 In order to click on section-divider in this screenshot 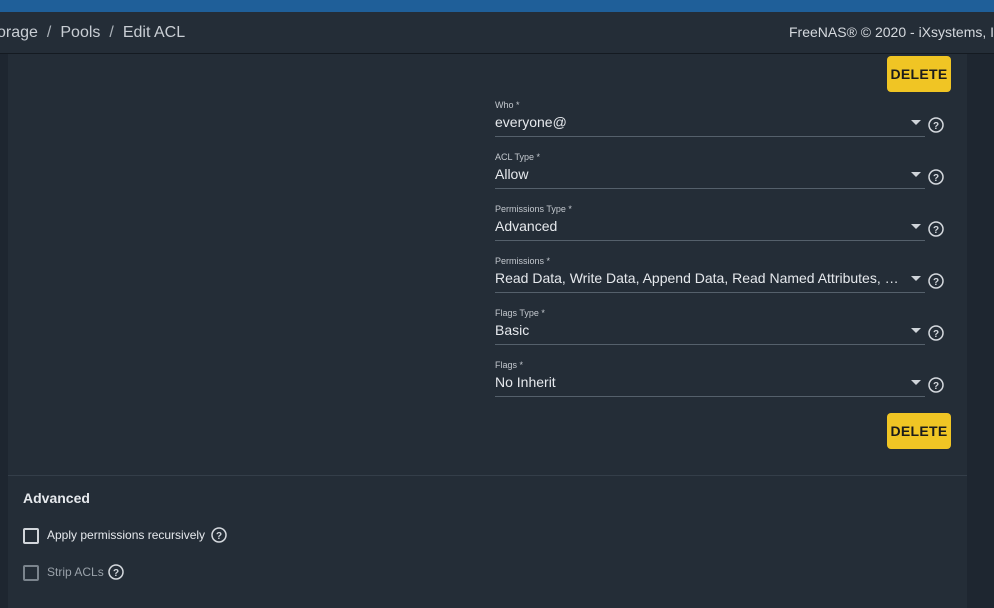, I will do `click(487, 475)`.